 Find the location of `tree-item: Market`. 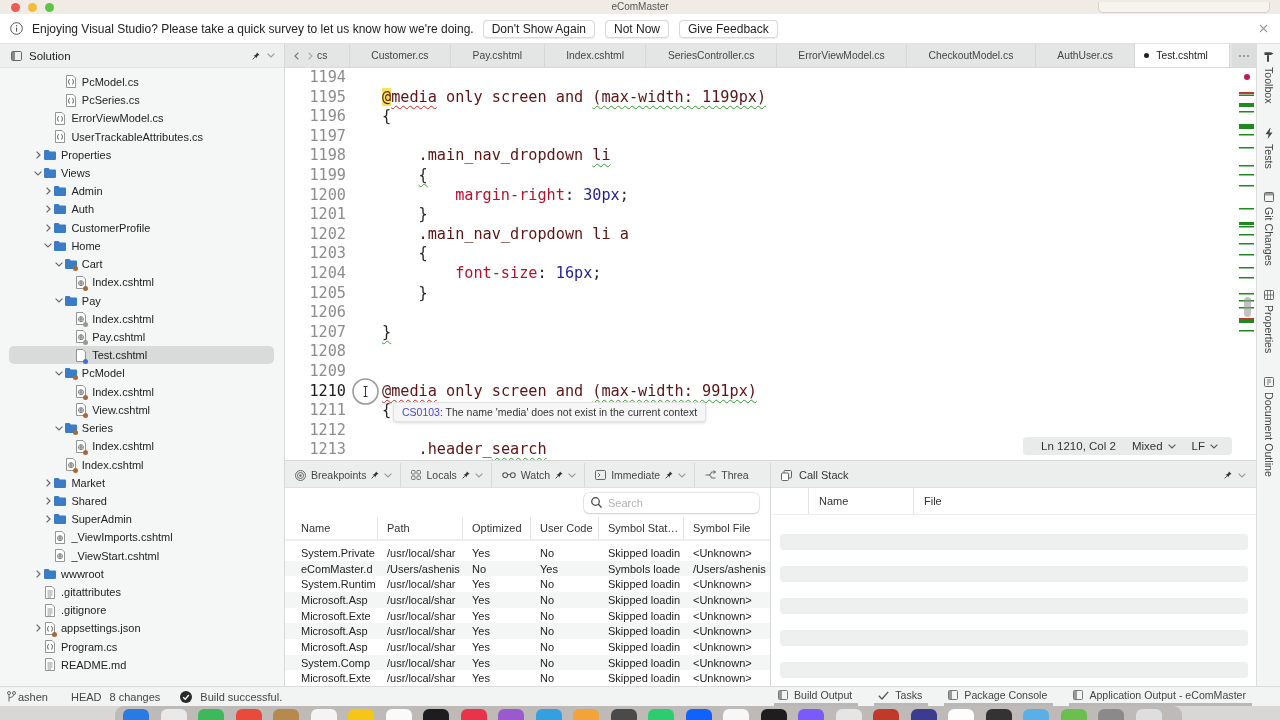

tree-item: Market is located at coordinates (141, 482).